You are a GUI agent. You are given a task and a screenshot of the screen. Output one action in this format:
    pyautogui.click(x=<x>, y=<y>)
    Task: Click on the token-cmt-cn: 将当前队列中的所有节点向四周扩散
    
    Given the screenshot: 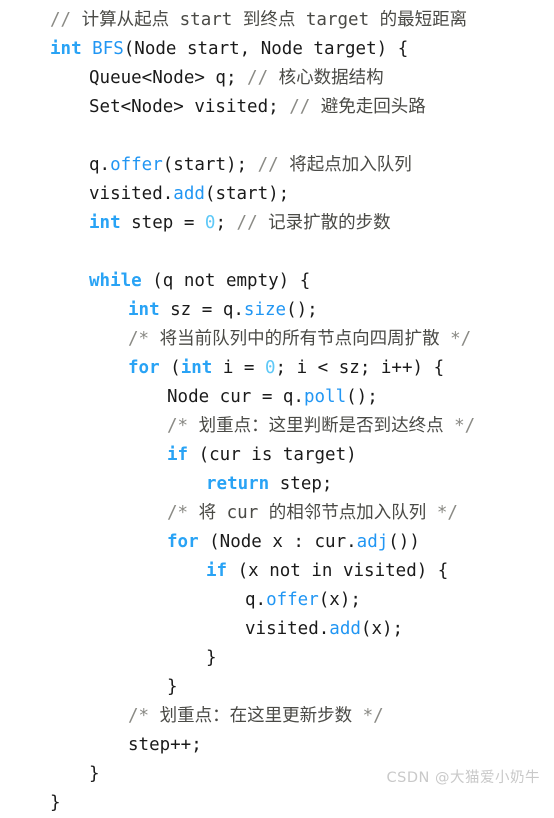 What is the action you would take?
    pyautogui.click(x=299, y=339)
    